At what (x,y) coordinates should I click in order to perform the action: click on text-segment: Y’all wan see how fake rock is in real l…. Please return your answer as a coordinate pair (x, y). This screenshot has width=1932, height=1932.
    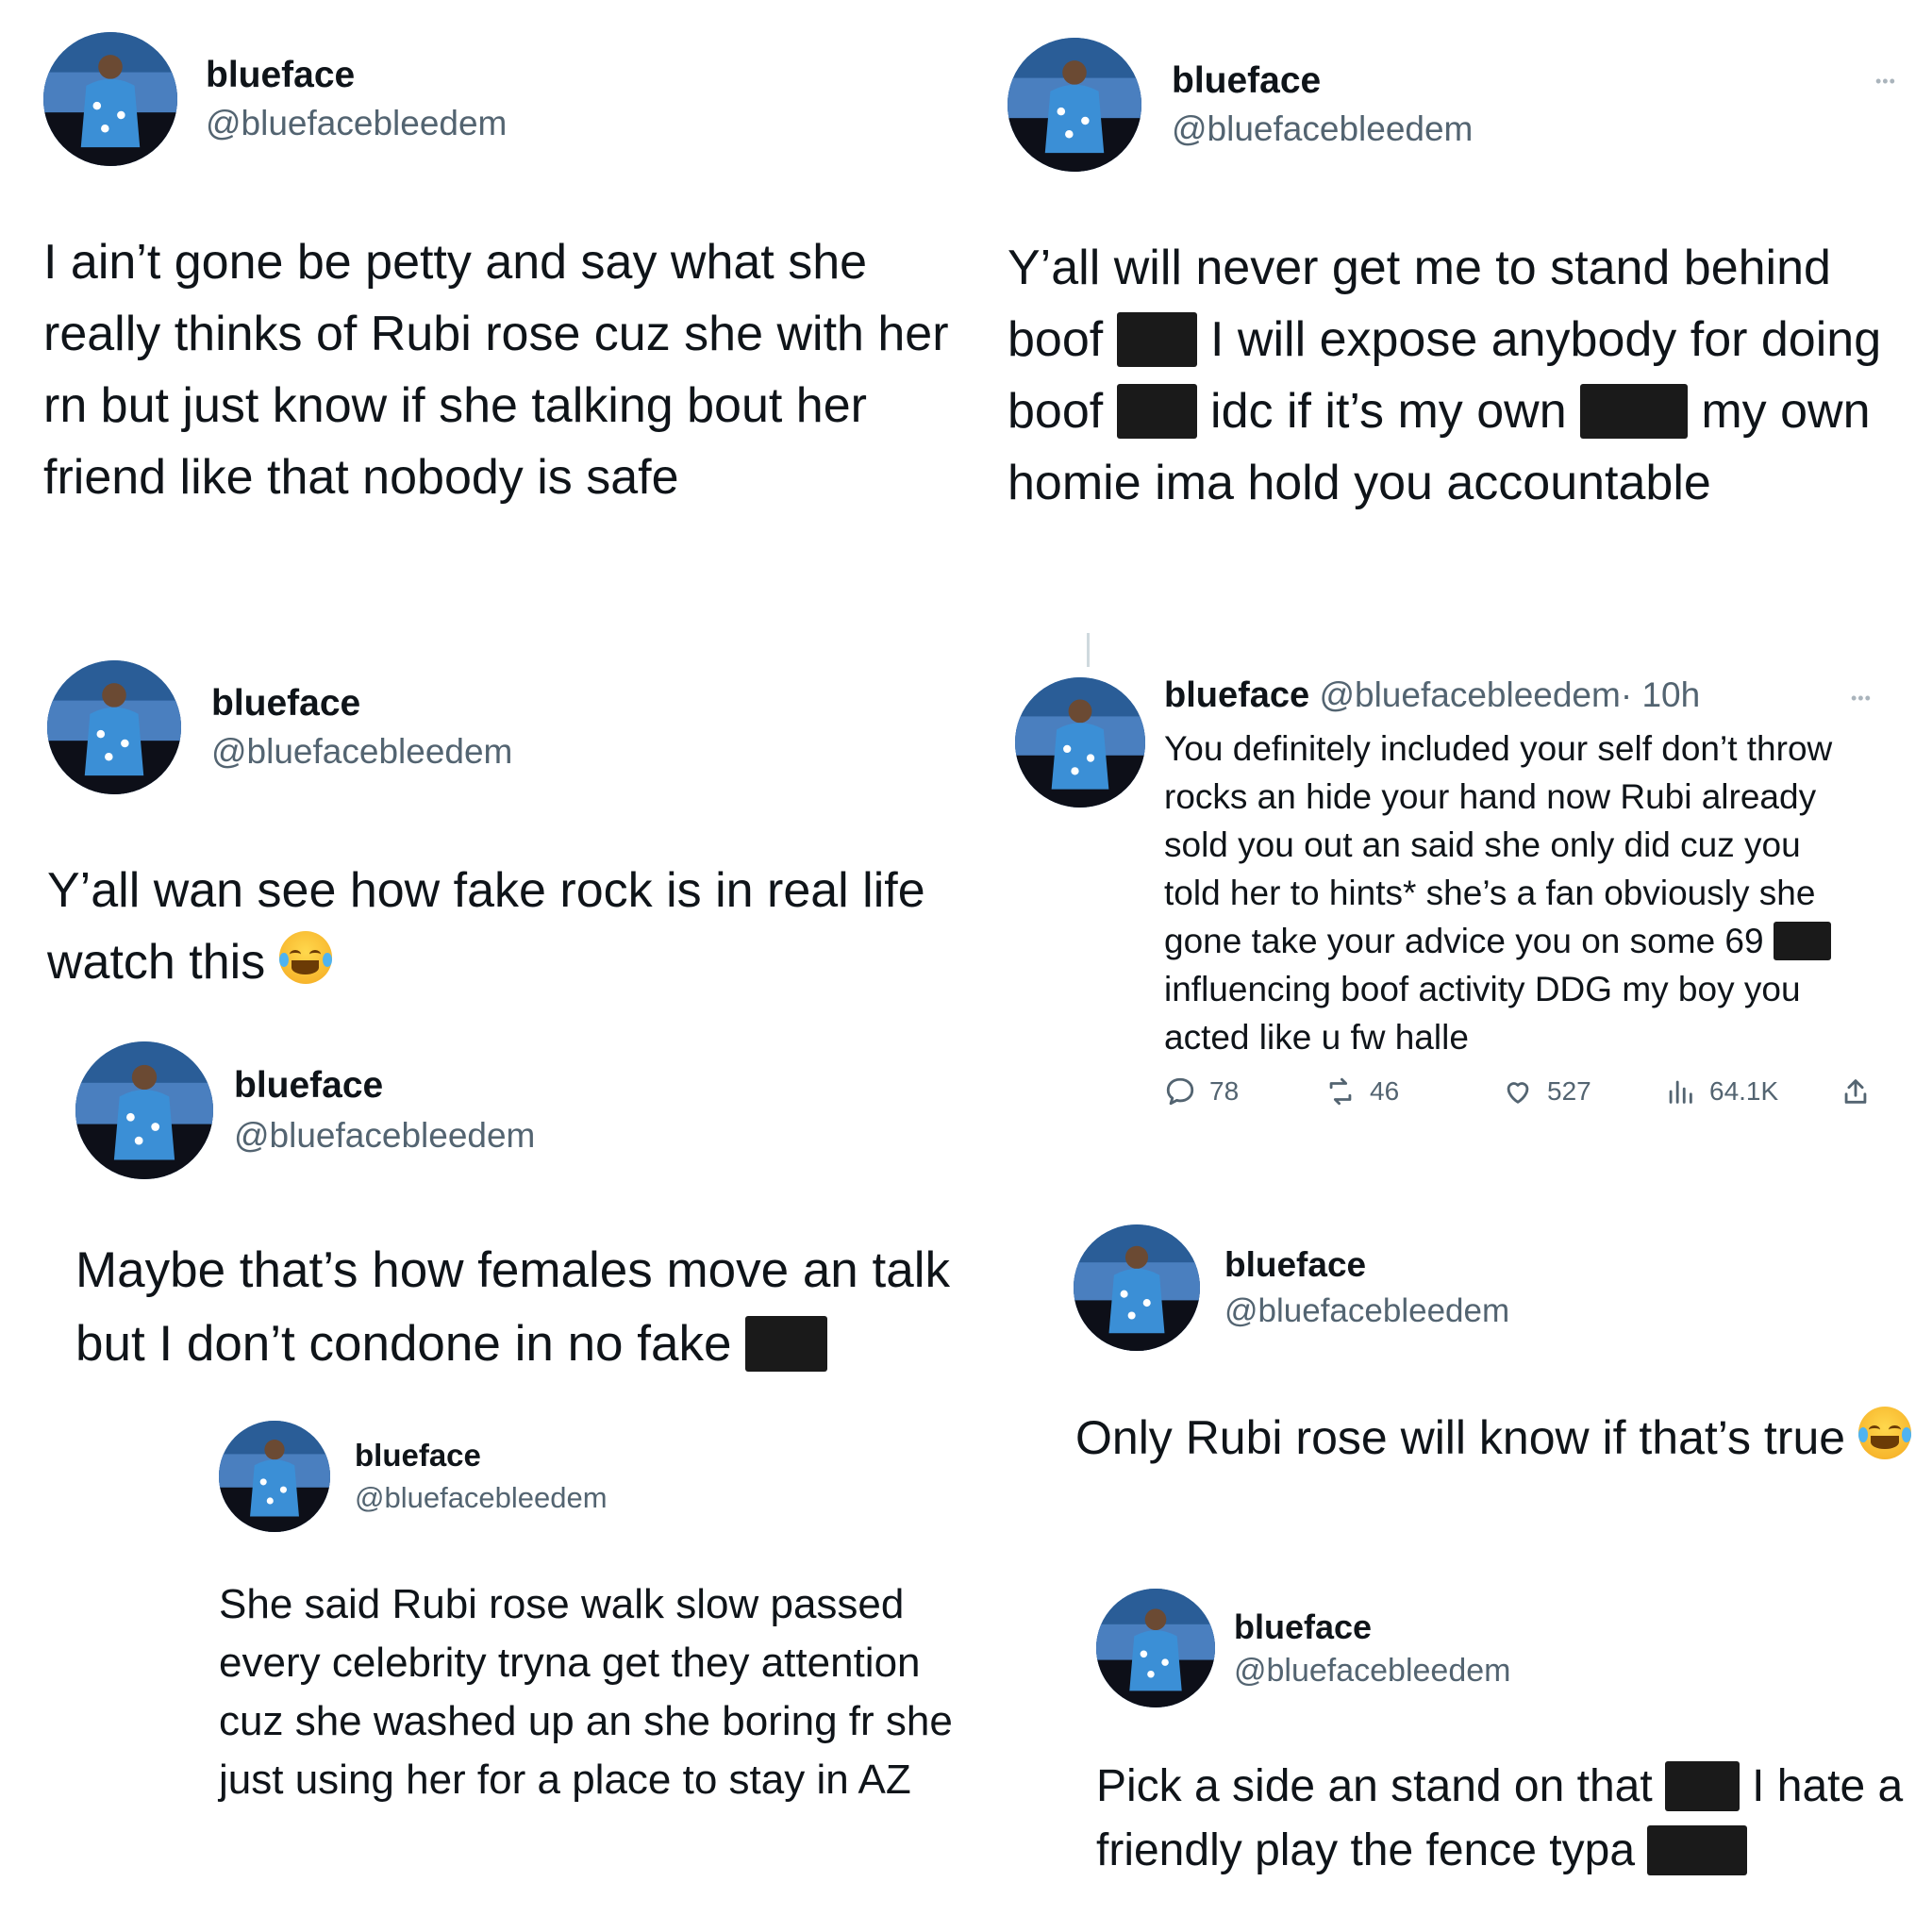
    Looking at the image, I should click on (486, 926).